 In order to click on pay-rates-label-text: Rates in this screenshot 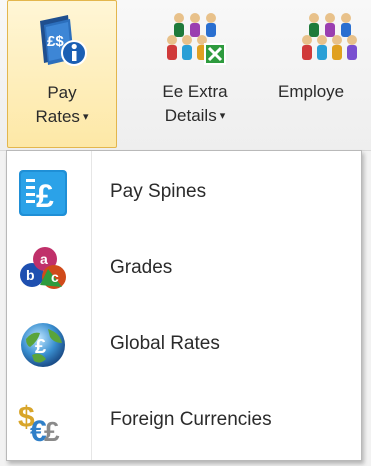, I will do `click(57, 116)`.